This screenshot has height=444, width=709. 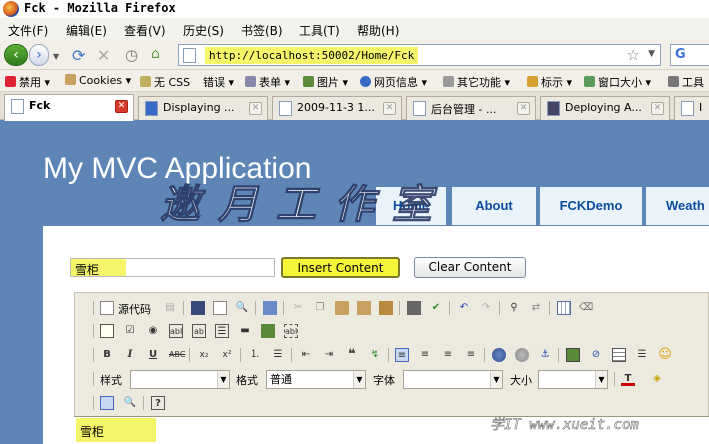 I want to click on link-icon, so click(x=499, y=355).